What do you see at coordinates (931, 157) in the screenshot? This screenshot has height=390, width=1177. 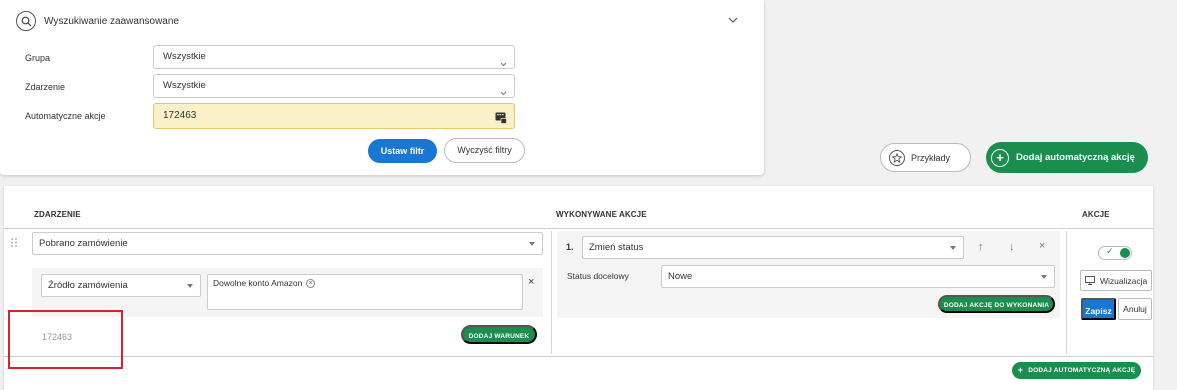 I see `examples-label: Przykłady` at bounding box center [931, 157].